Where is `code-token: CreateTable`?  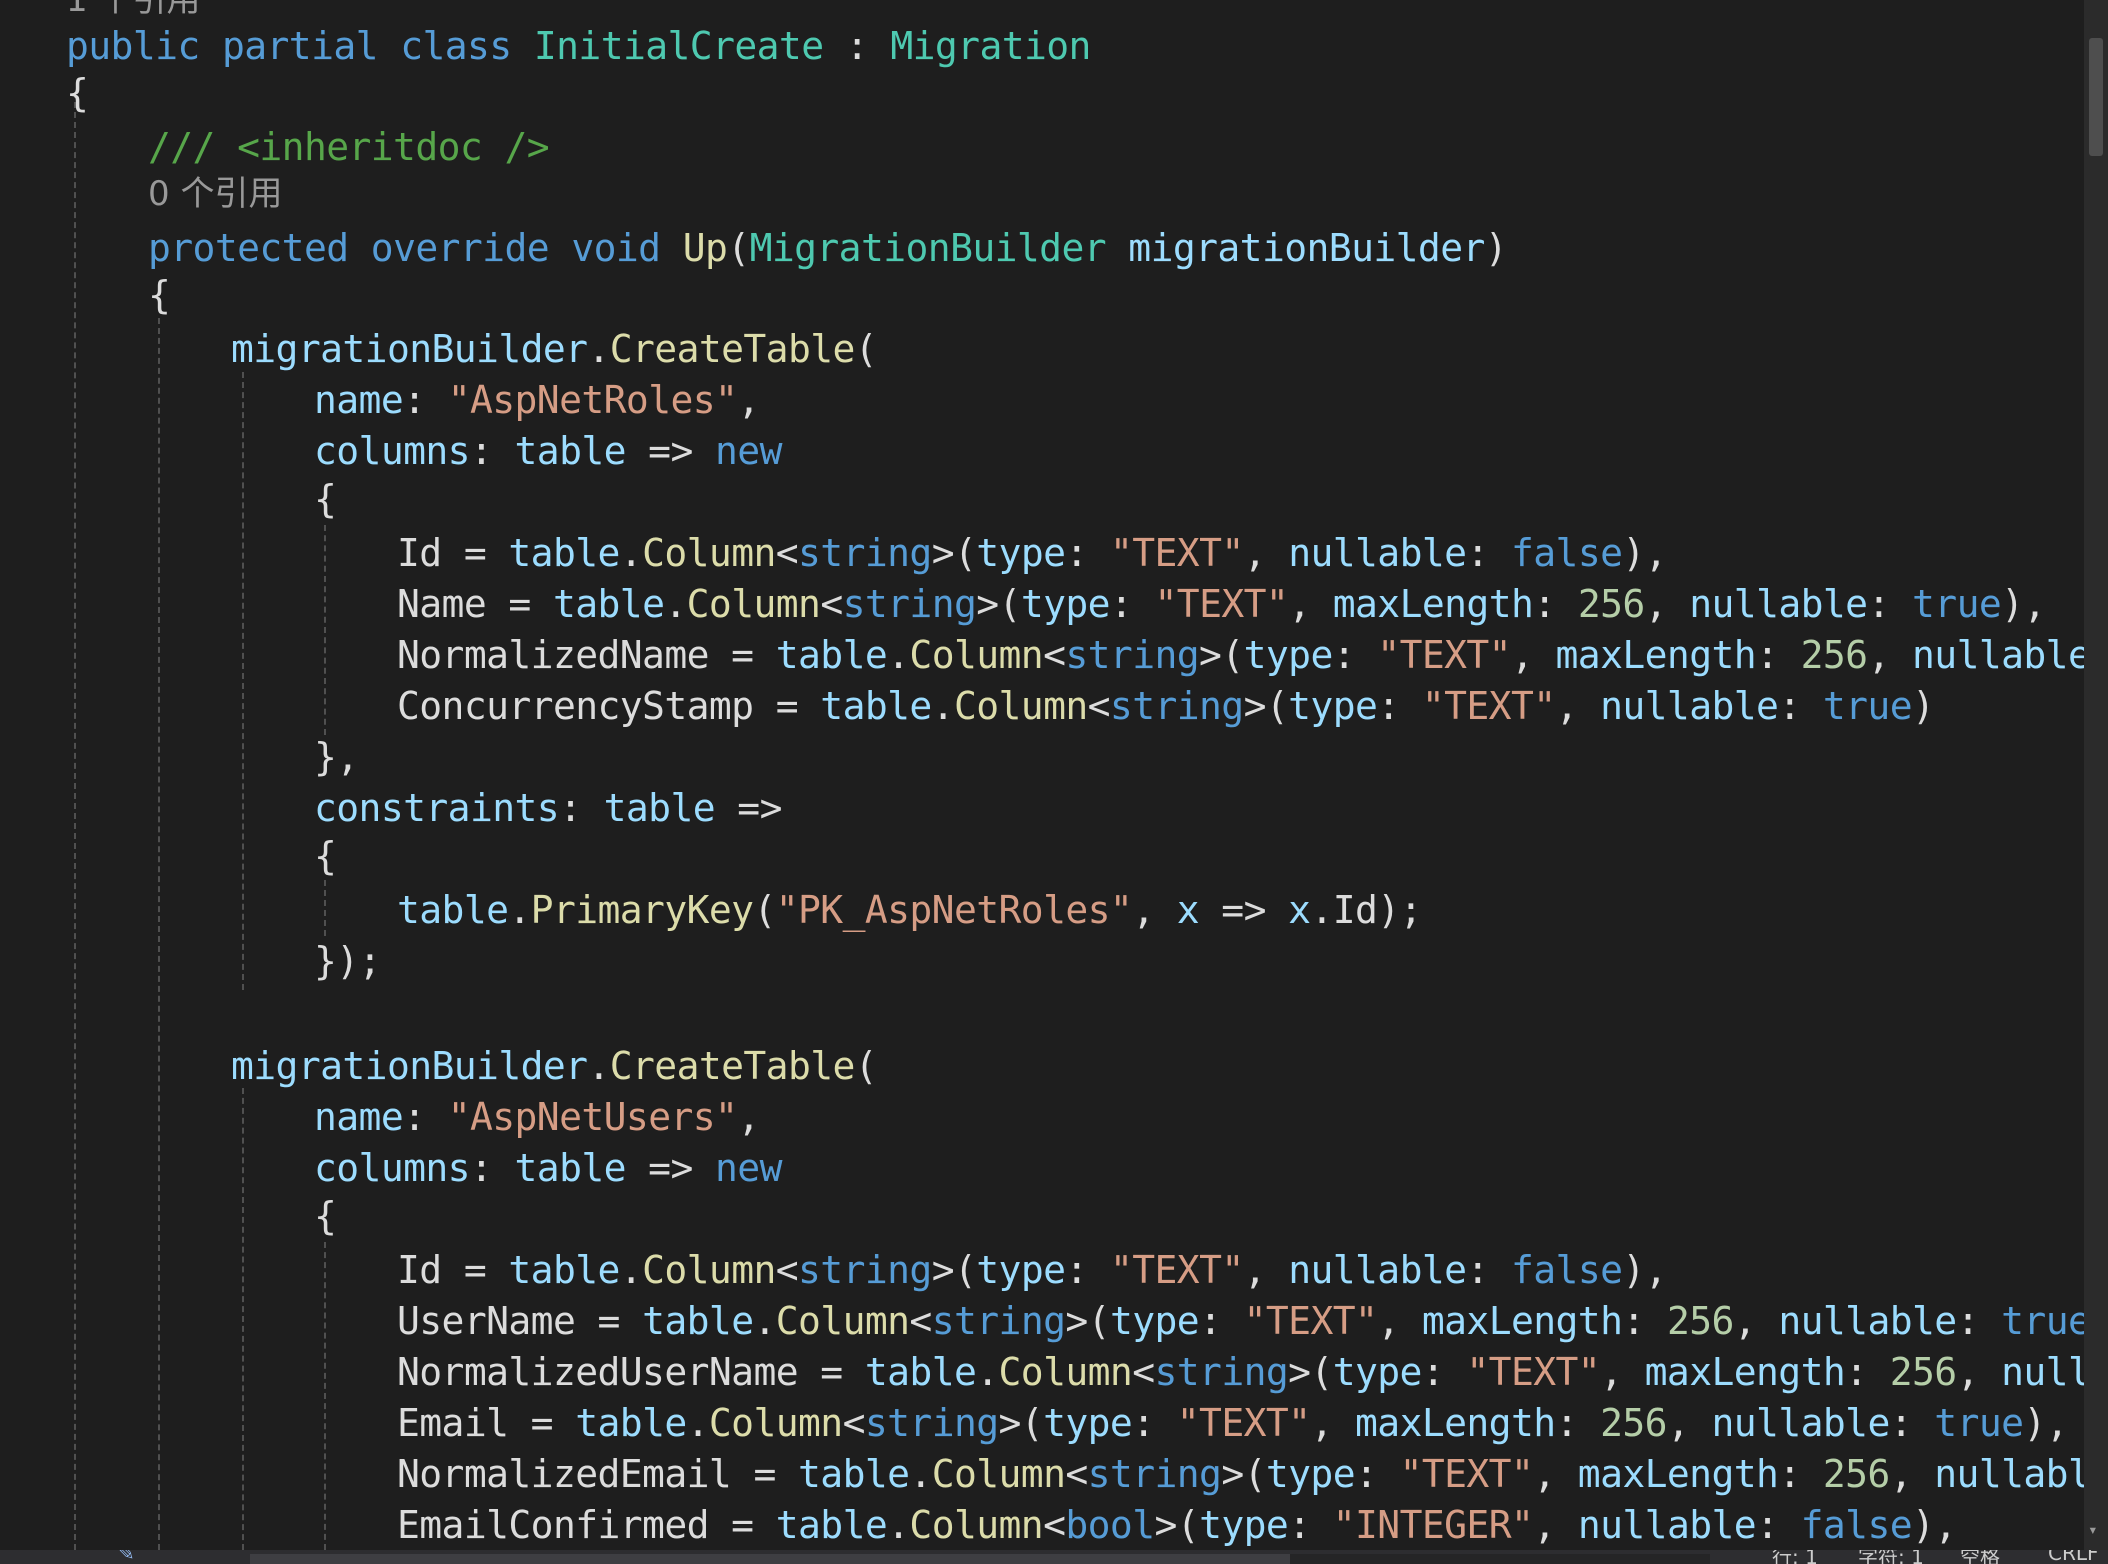 code-token: CreateTable is located at coordinates (732, 349).